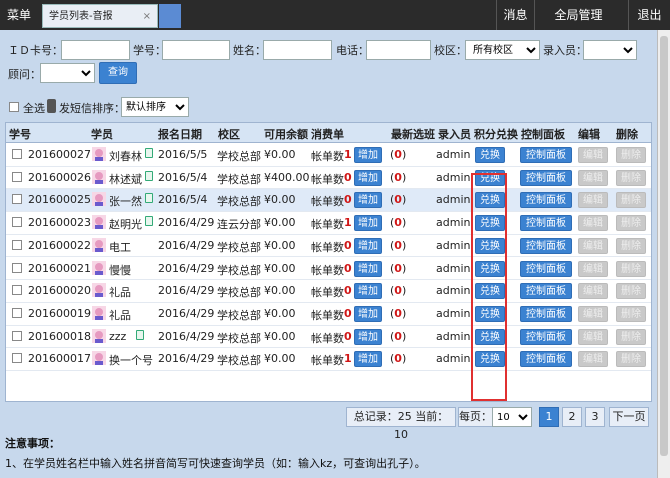 The height and width of the screenshot is (478, 670). What do you see at coordinates (629, 417) in the screenshot?
I see `next-page: 下一页` at bounding box center [629, 417].